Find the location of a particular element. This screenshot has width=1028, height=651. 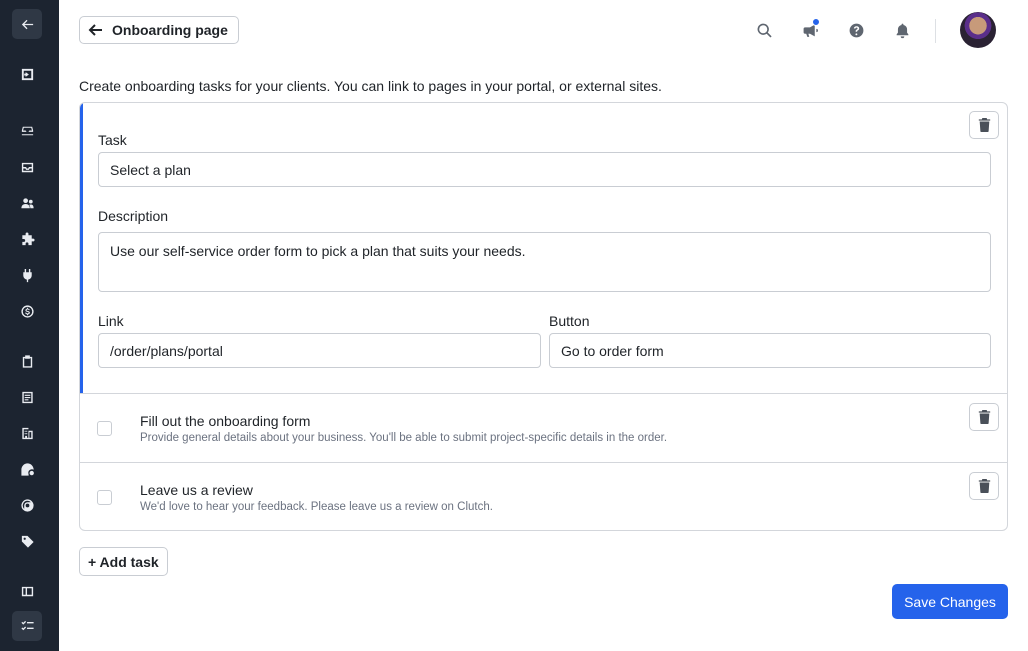

sidebar-item-tasks is located at coordinates (27, 626).